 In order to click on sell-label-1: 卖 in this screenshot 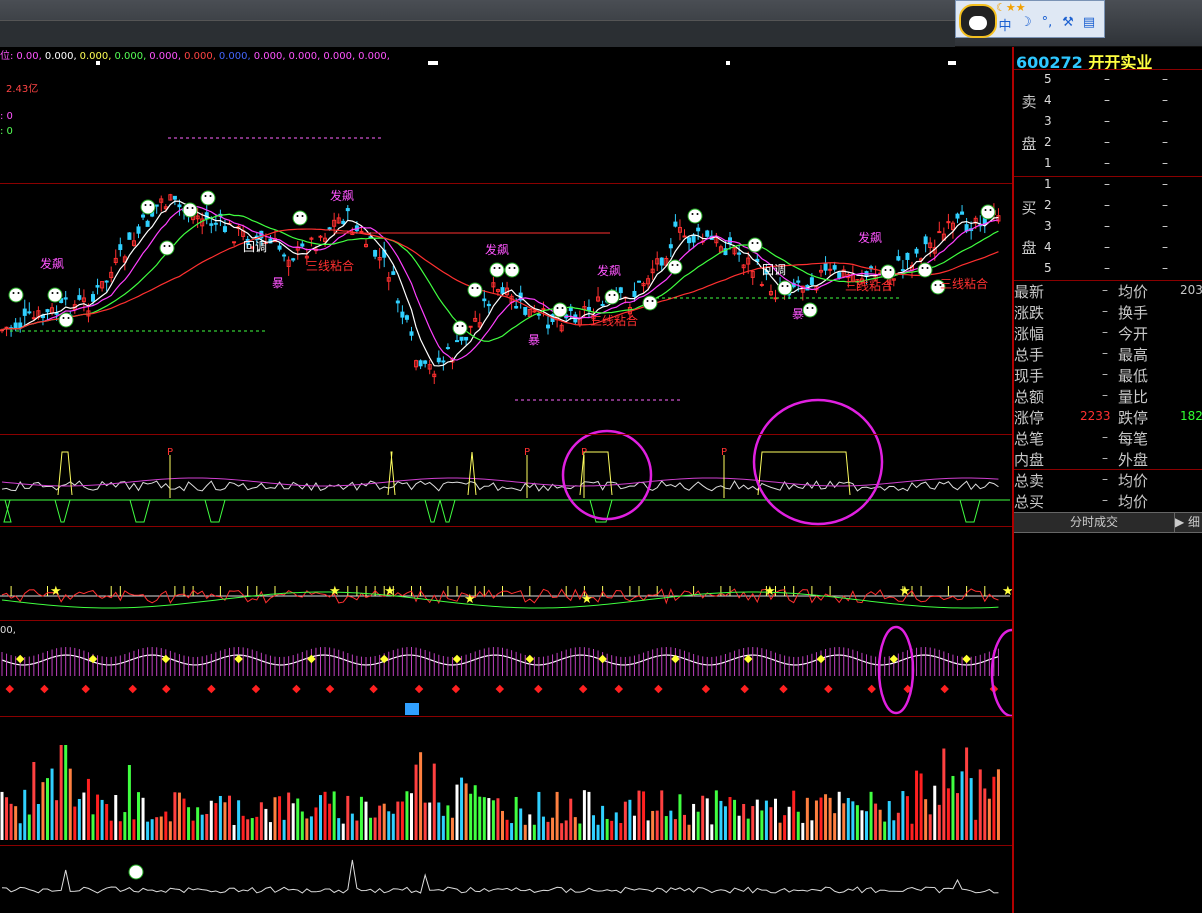, I will do `click(1029, 102)`.